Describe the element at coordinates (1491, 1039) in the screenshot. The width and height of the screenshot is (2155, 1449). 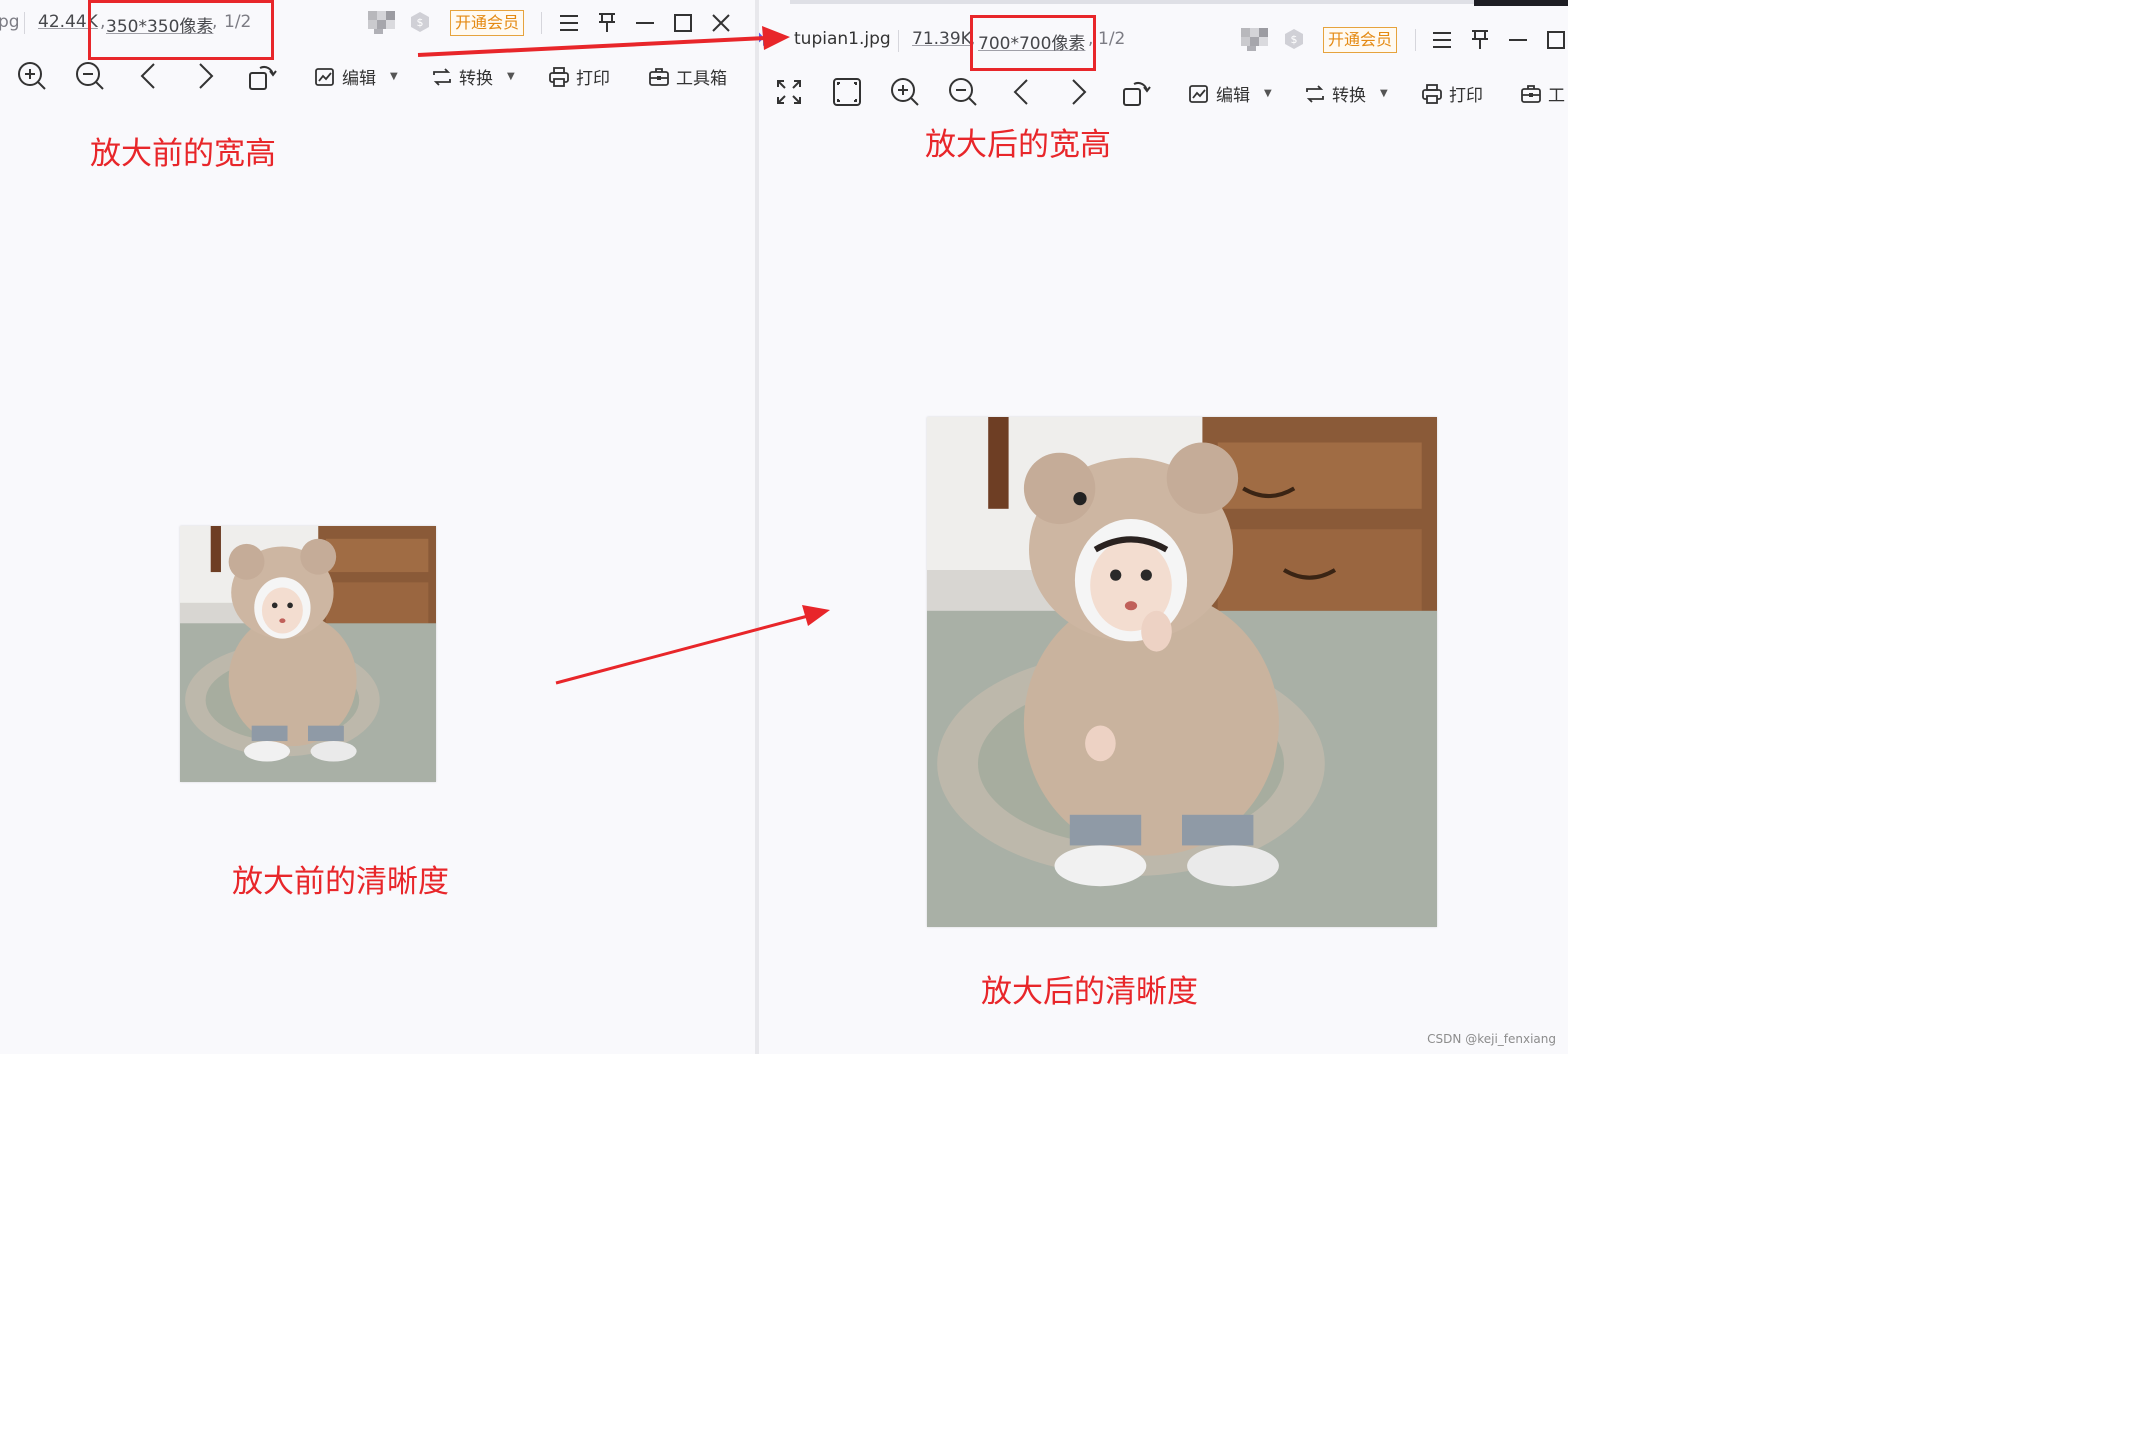
I see `watermark: CSDN @keji_fenxiang` at that location.